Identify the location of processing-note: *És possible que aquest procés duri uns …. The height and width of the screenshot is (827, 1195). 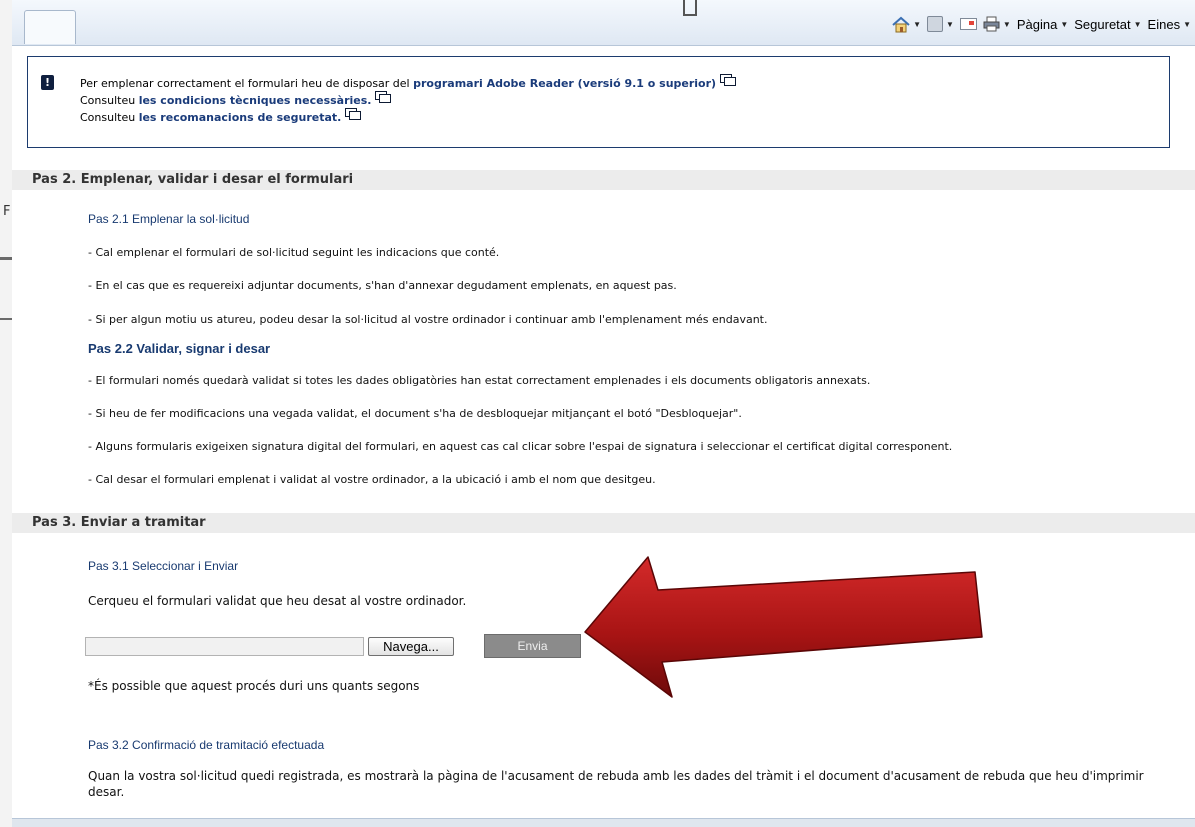
(254, 686).